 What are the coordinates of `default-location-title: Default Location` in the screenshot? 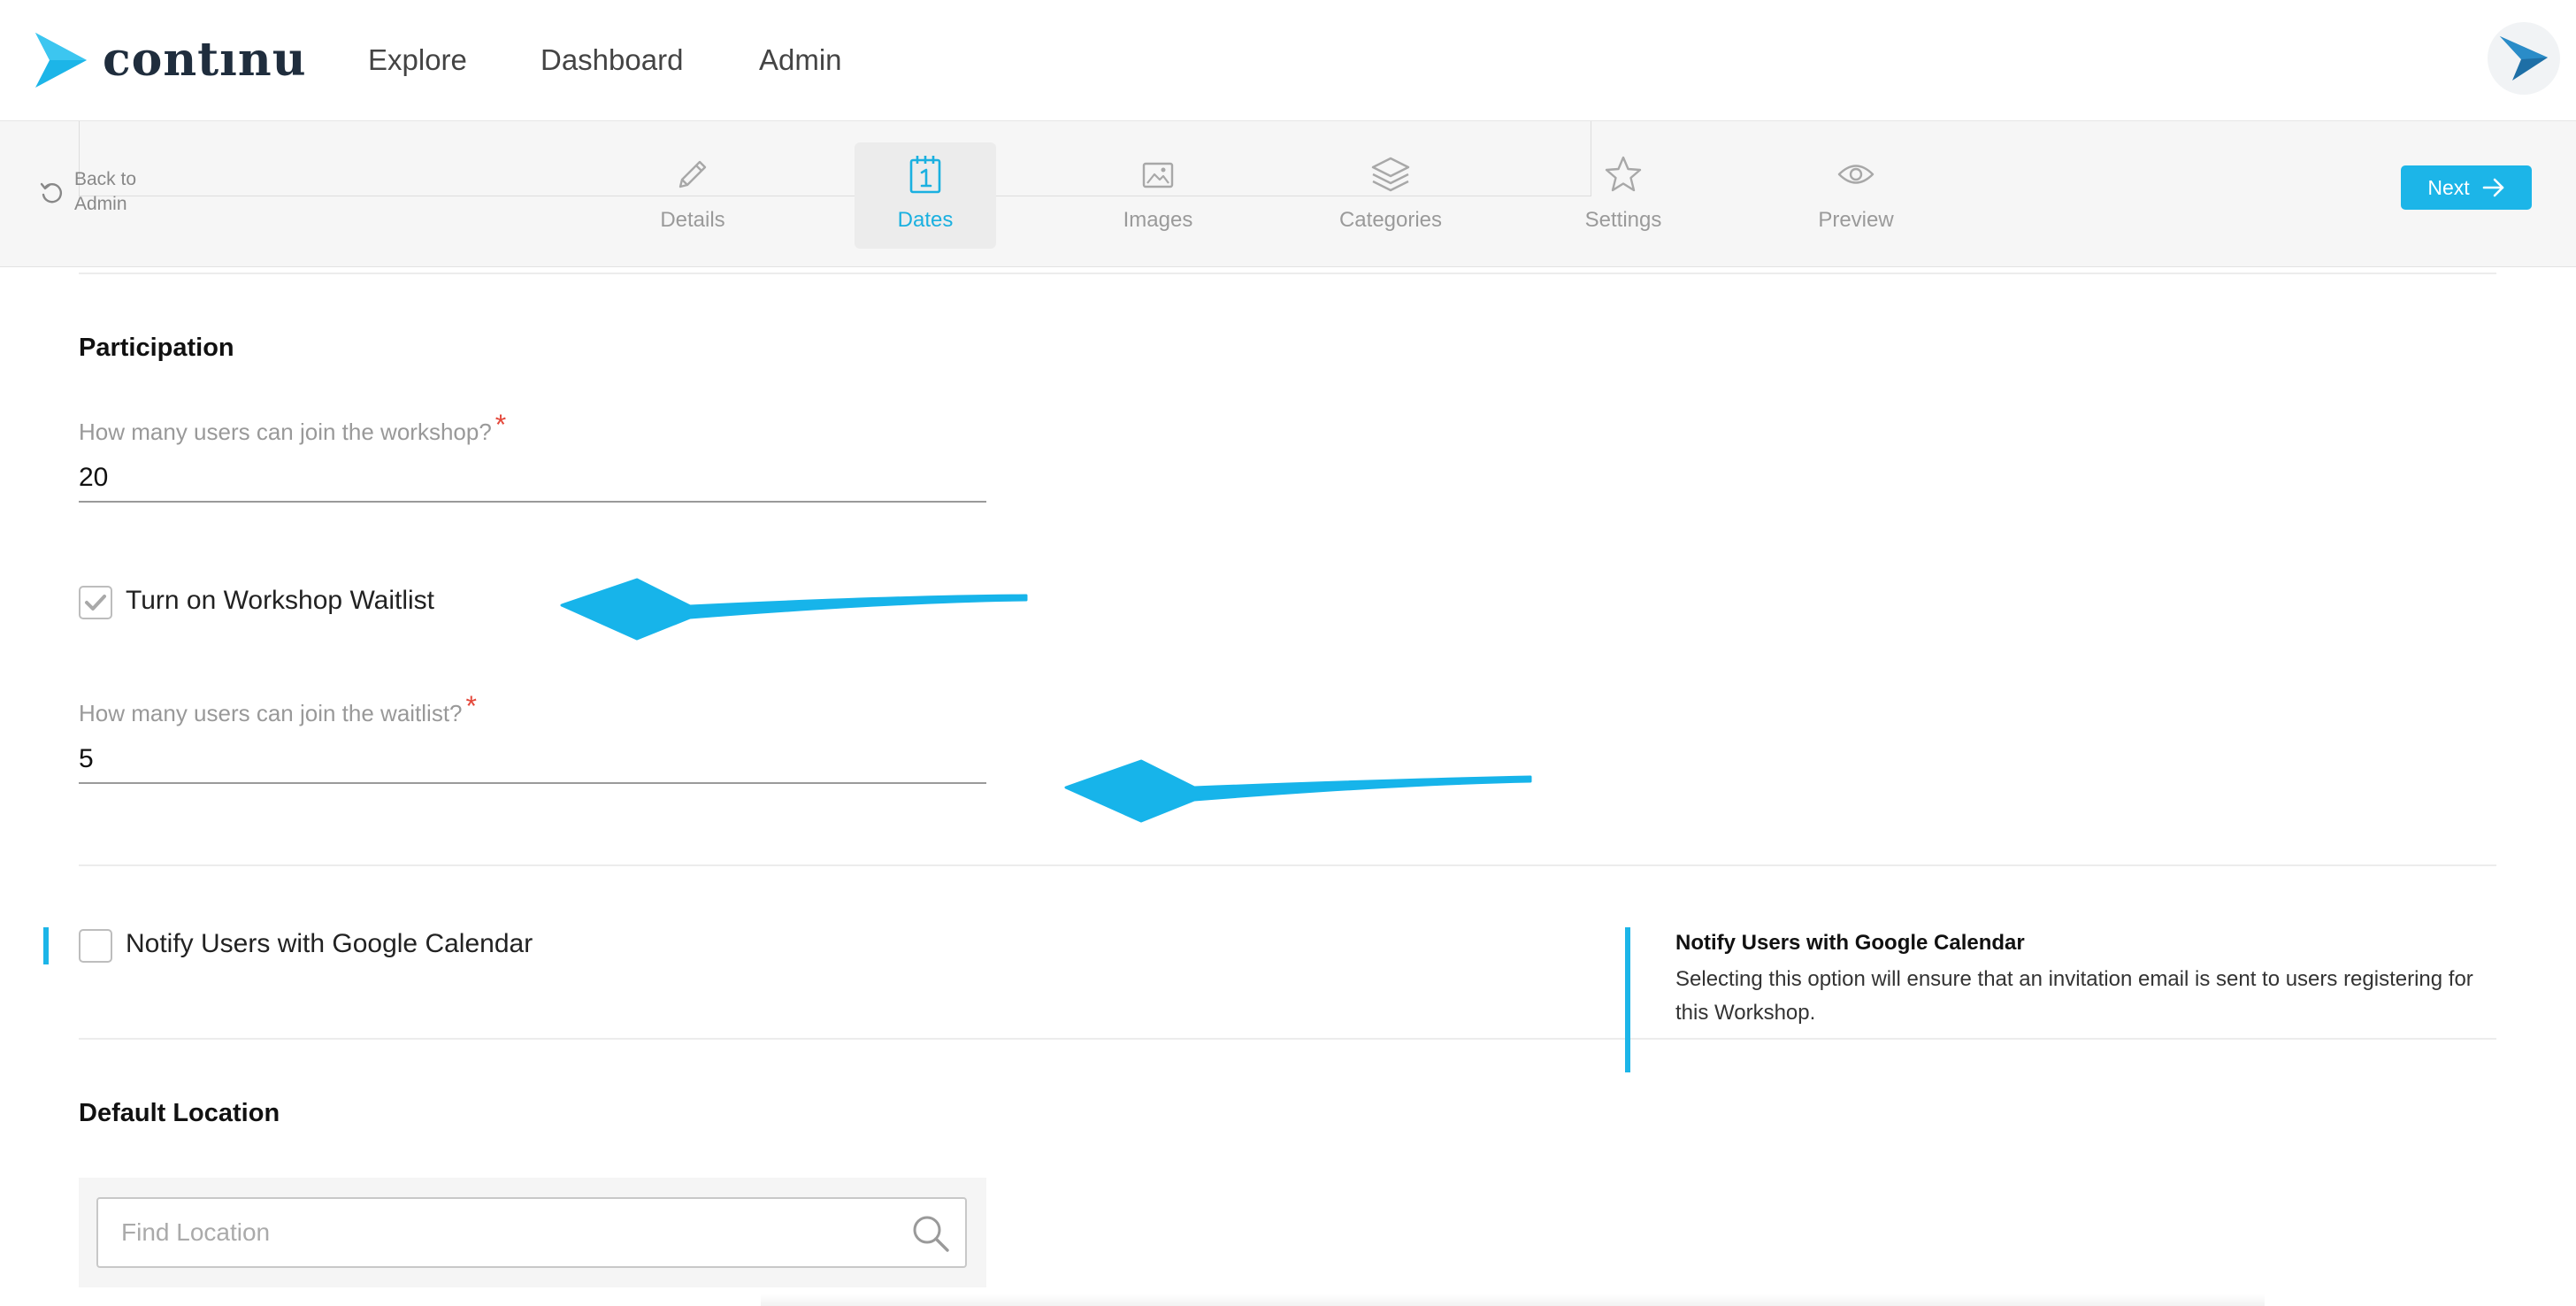 It's located at (179, 1113).